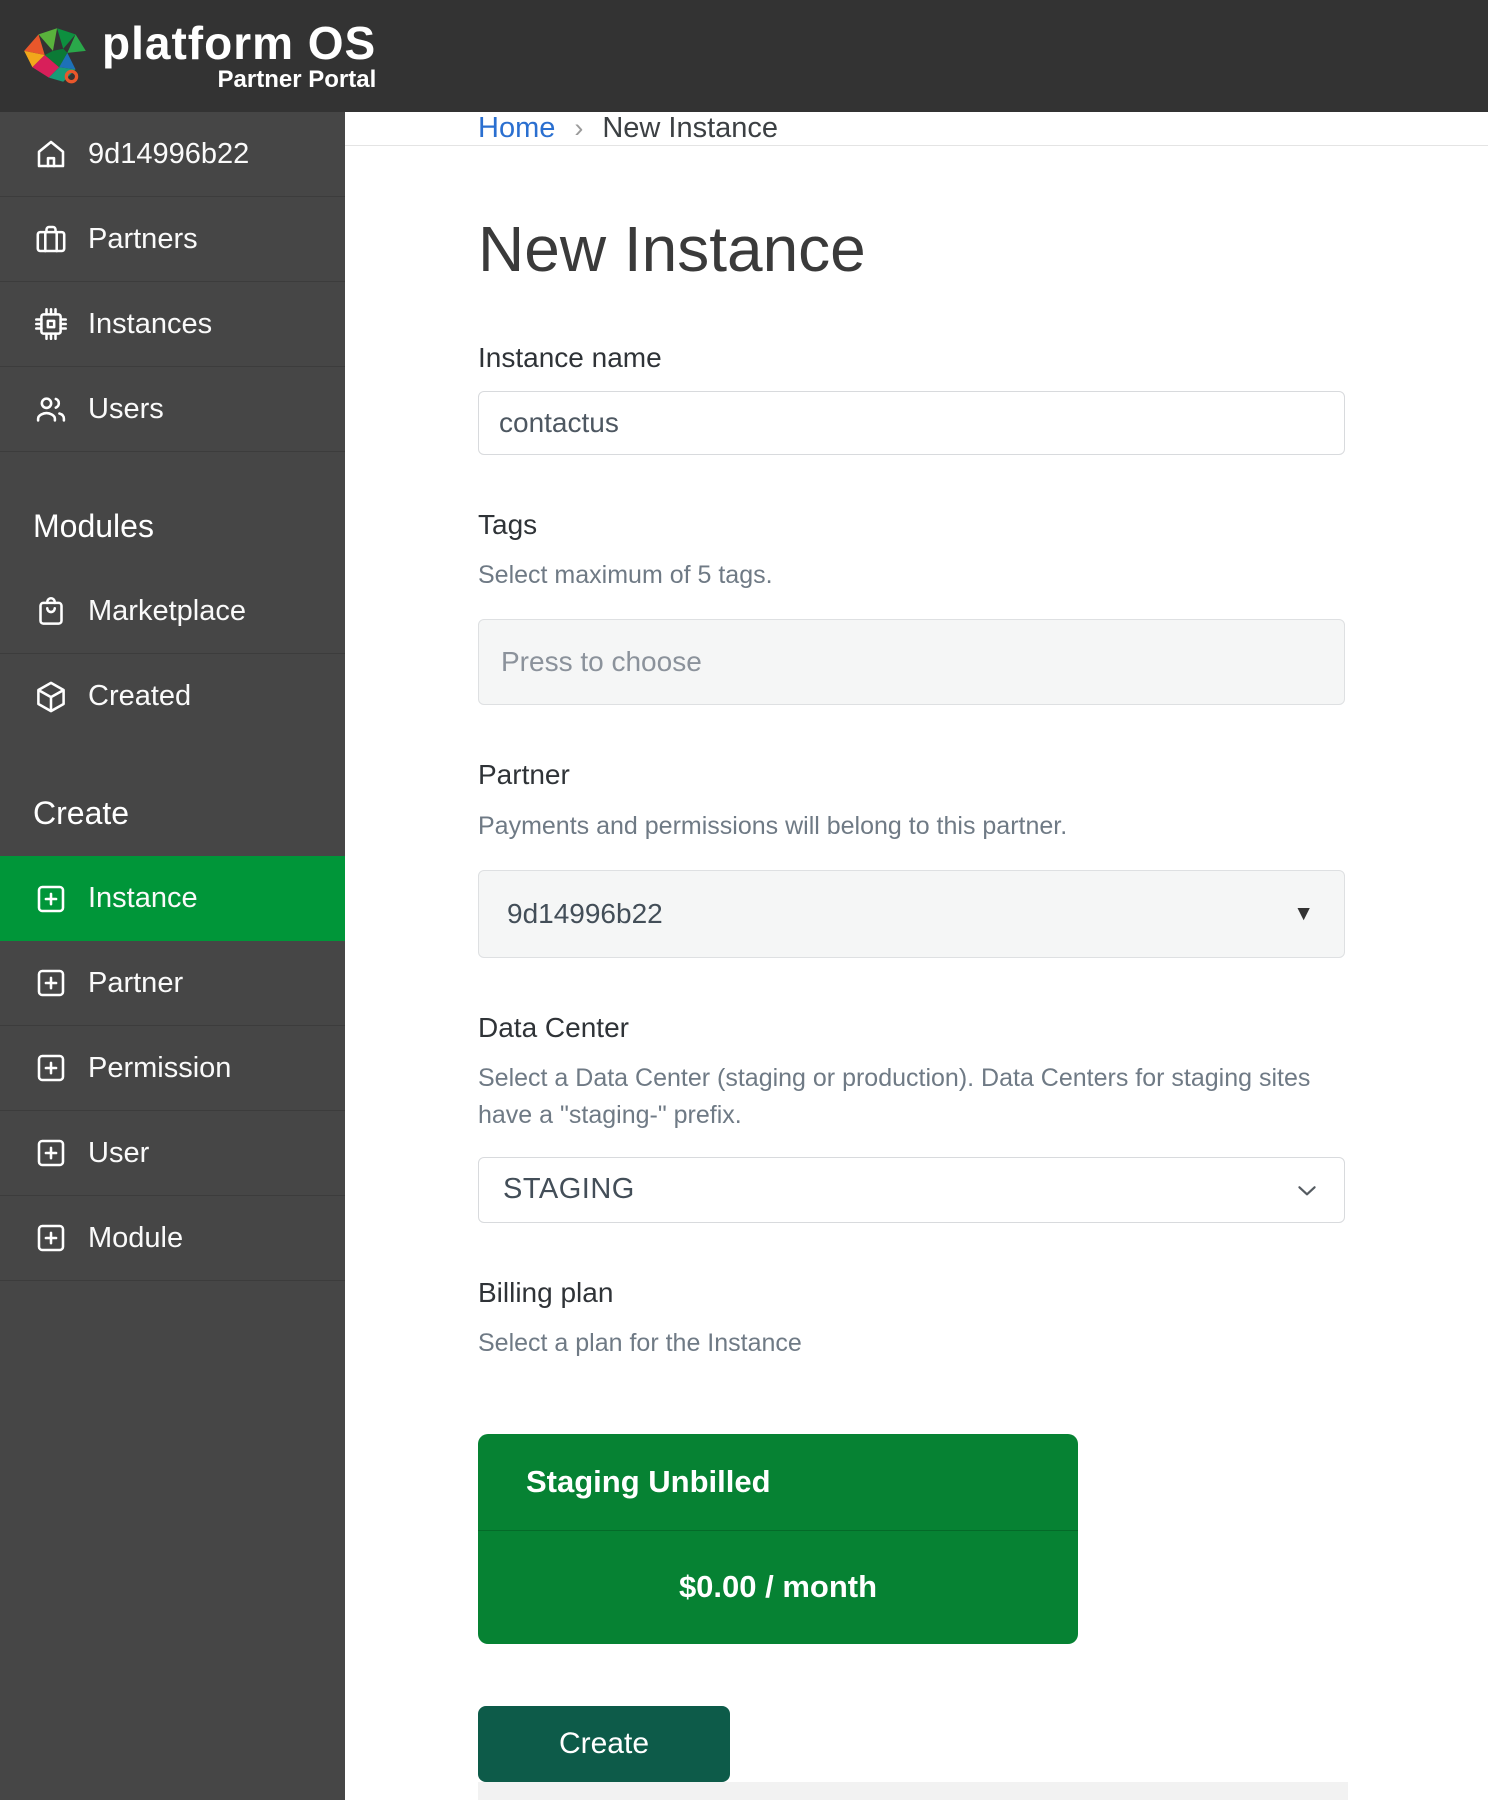  What do you see at coordinates (55, 56) in the screenshot?
I see `platformos-chameleon-icon` at bounding box center [55, 56].